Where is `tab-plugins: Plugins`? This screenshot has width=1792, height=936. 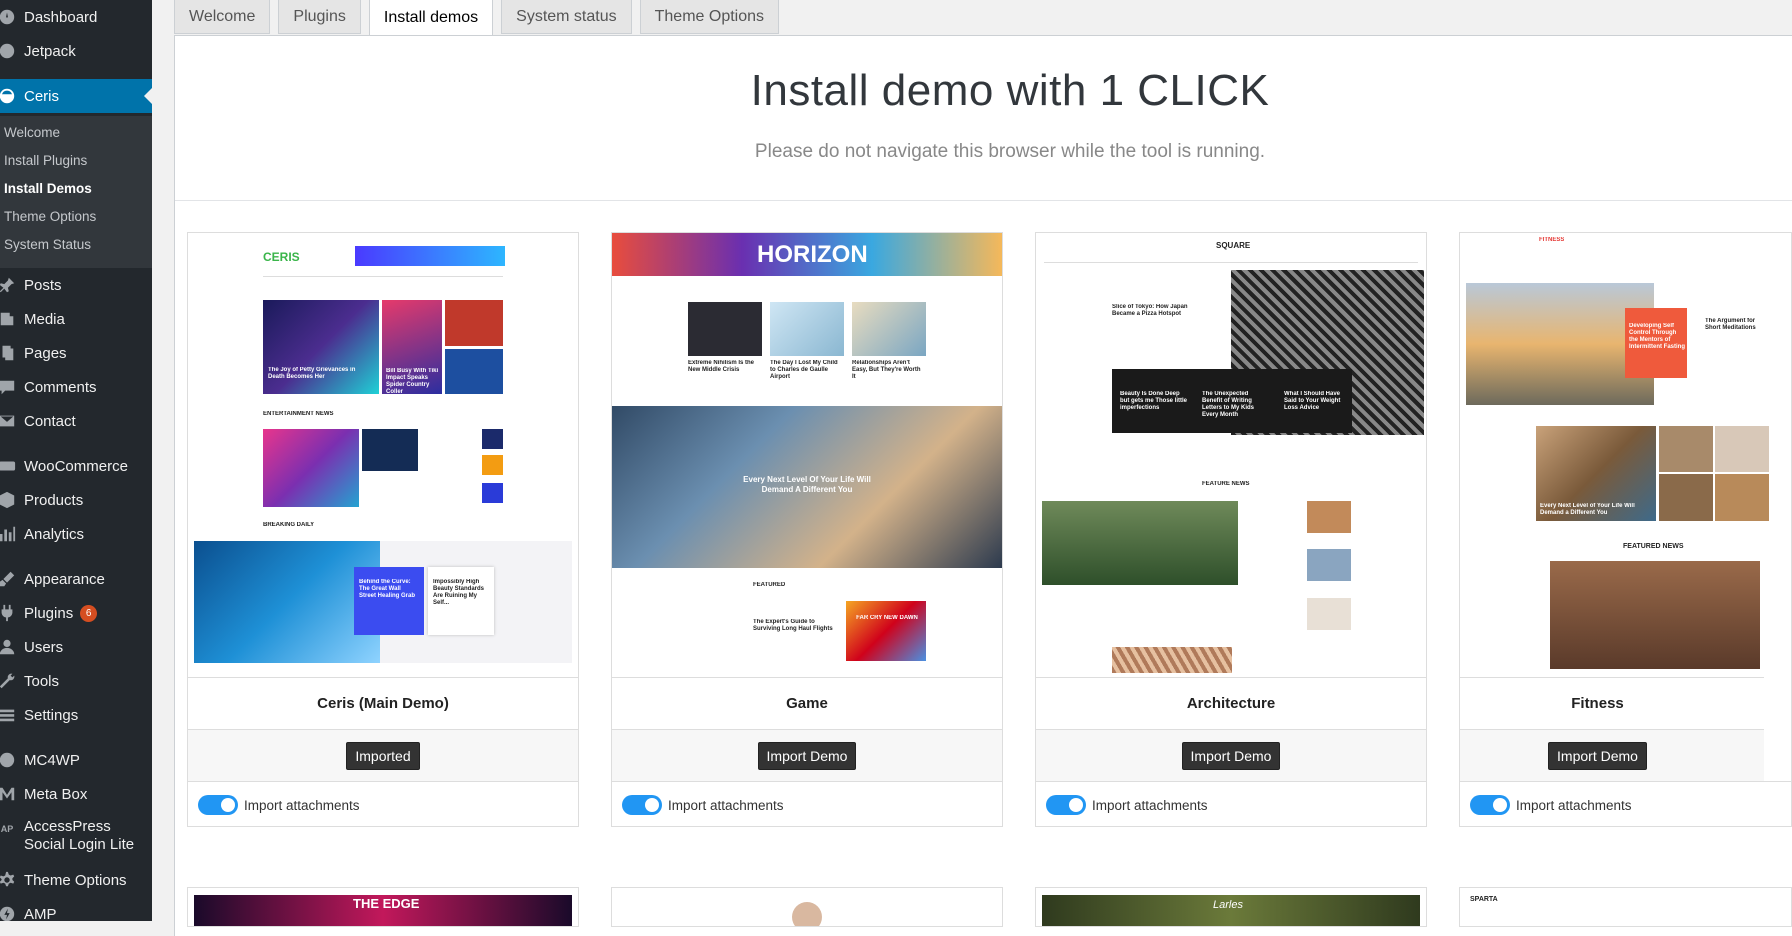
tab-plugins: Plugins is located at coordinates (319, 17).